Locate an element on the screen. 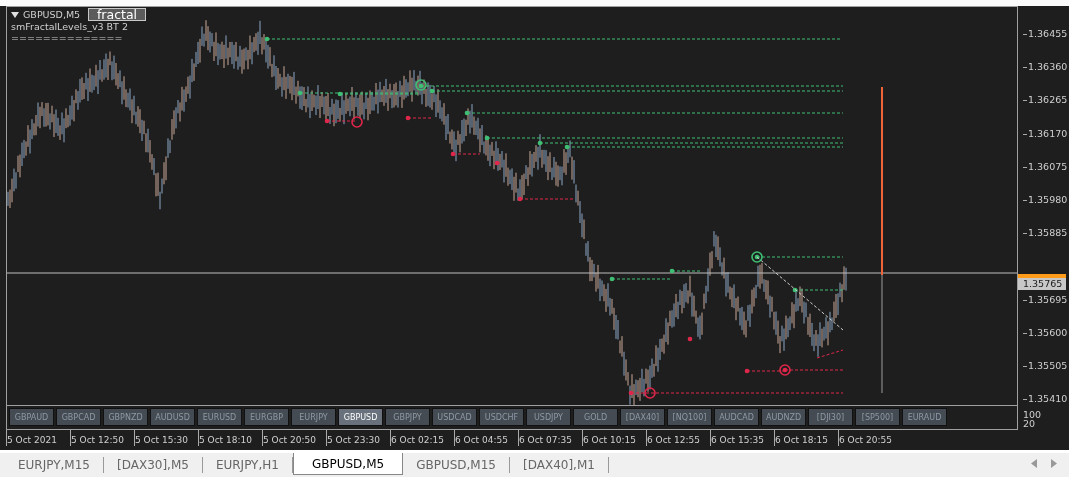  price-label: 1.36455 is located at coordinates (1045, 34).